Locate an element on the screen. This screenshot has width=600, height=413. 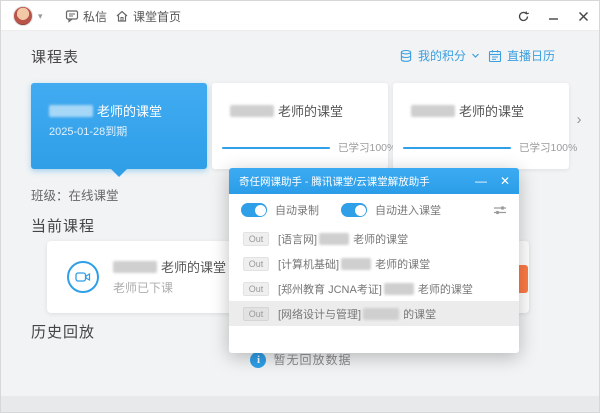
settings-sliders-icon is located at coordinates (500, 212).